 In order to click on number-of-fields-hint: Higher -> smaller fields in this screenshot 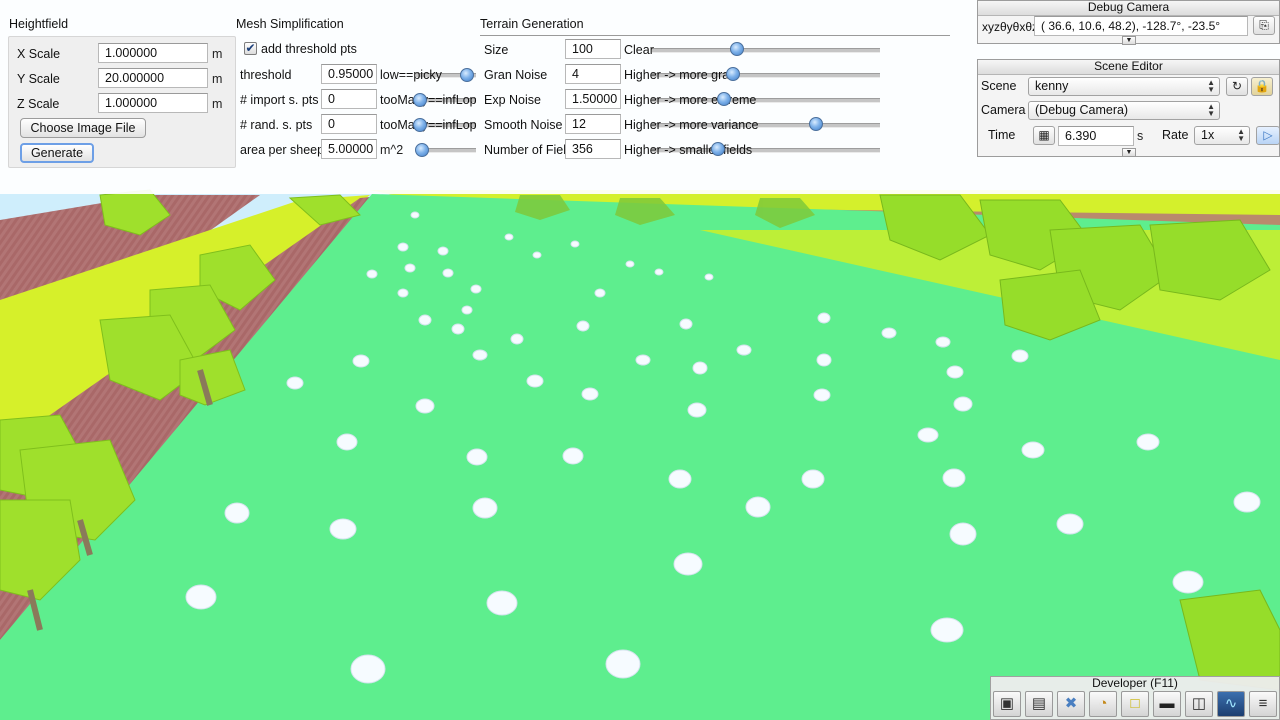, I will do `click(688, 150)`.